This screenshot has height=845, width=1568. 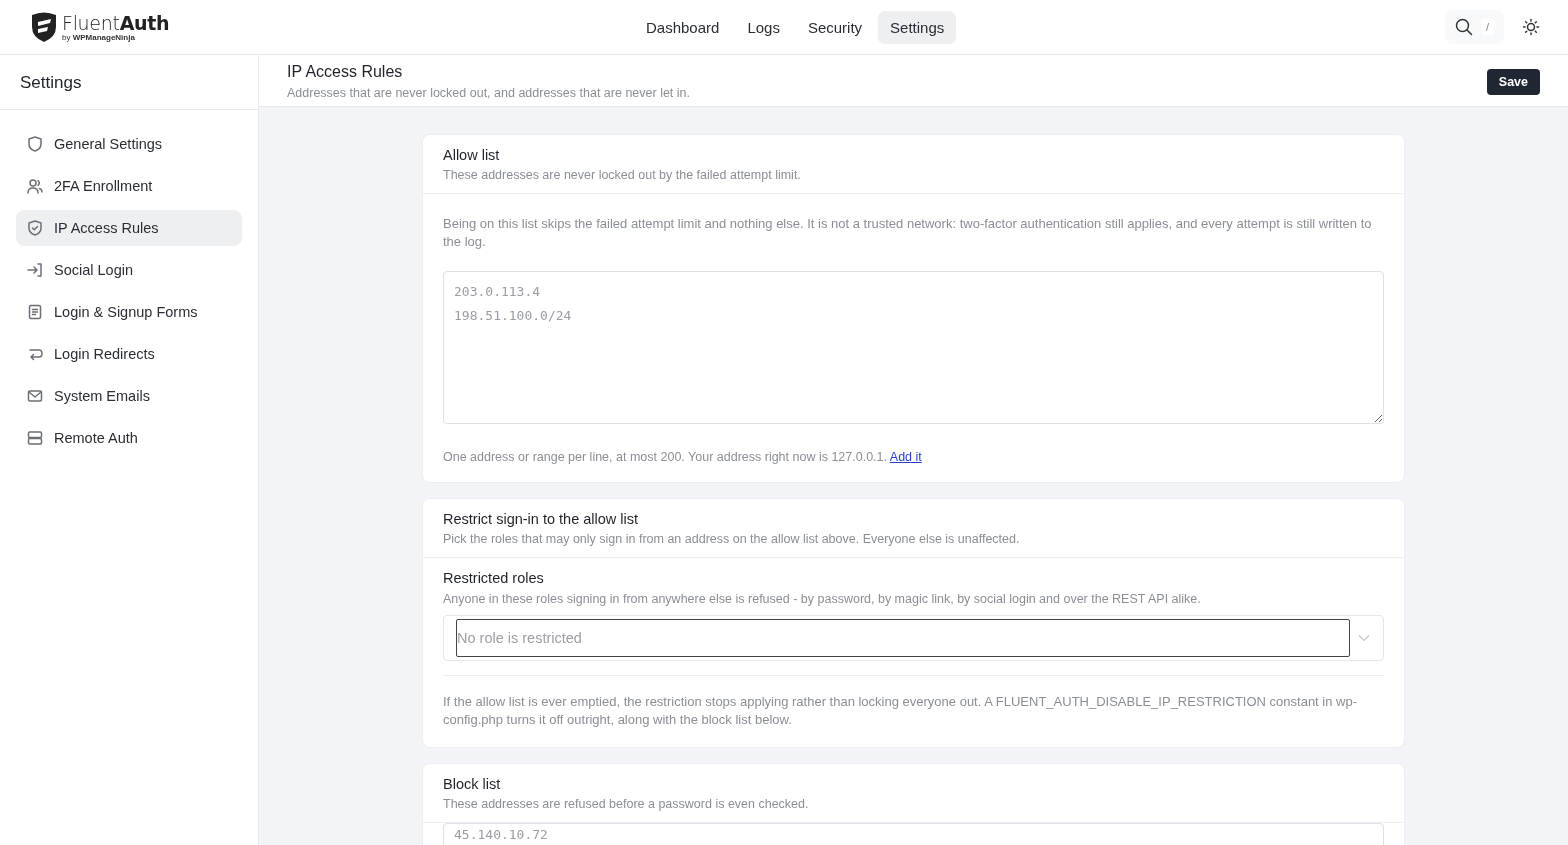 I want to click on sidebar-item: Login Redirects, so click(x=129, y=354).